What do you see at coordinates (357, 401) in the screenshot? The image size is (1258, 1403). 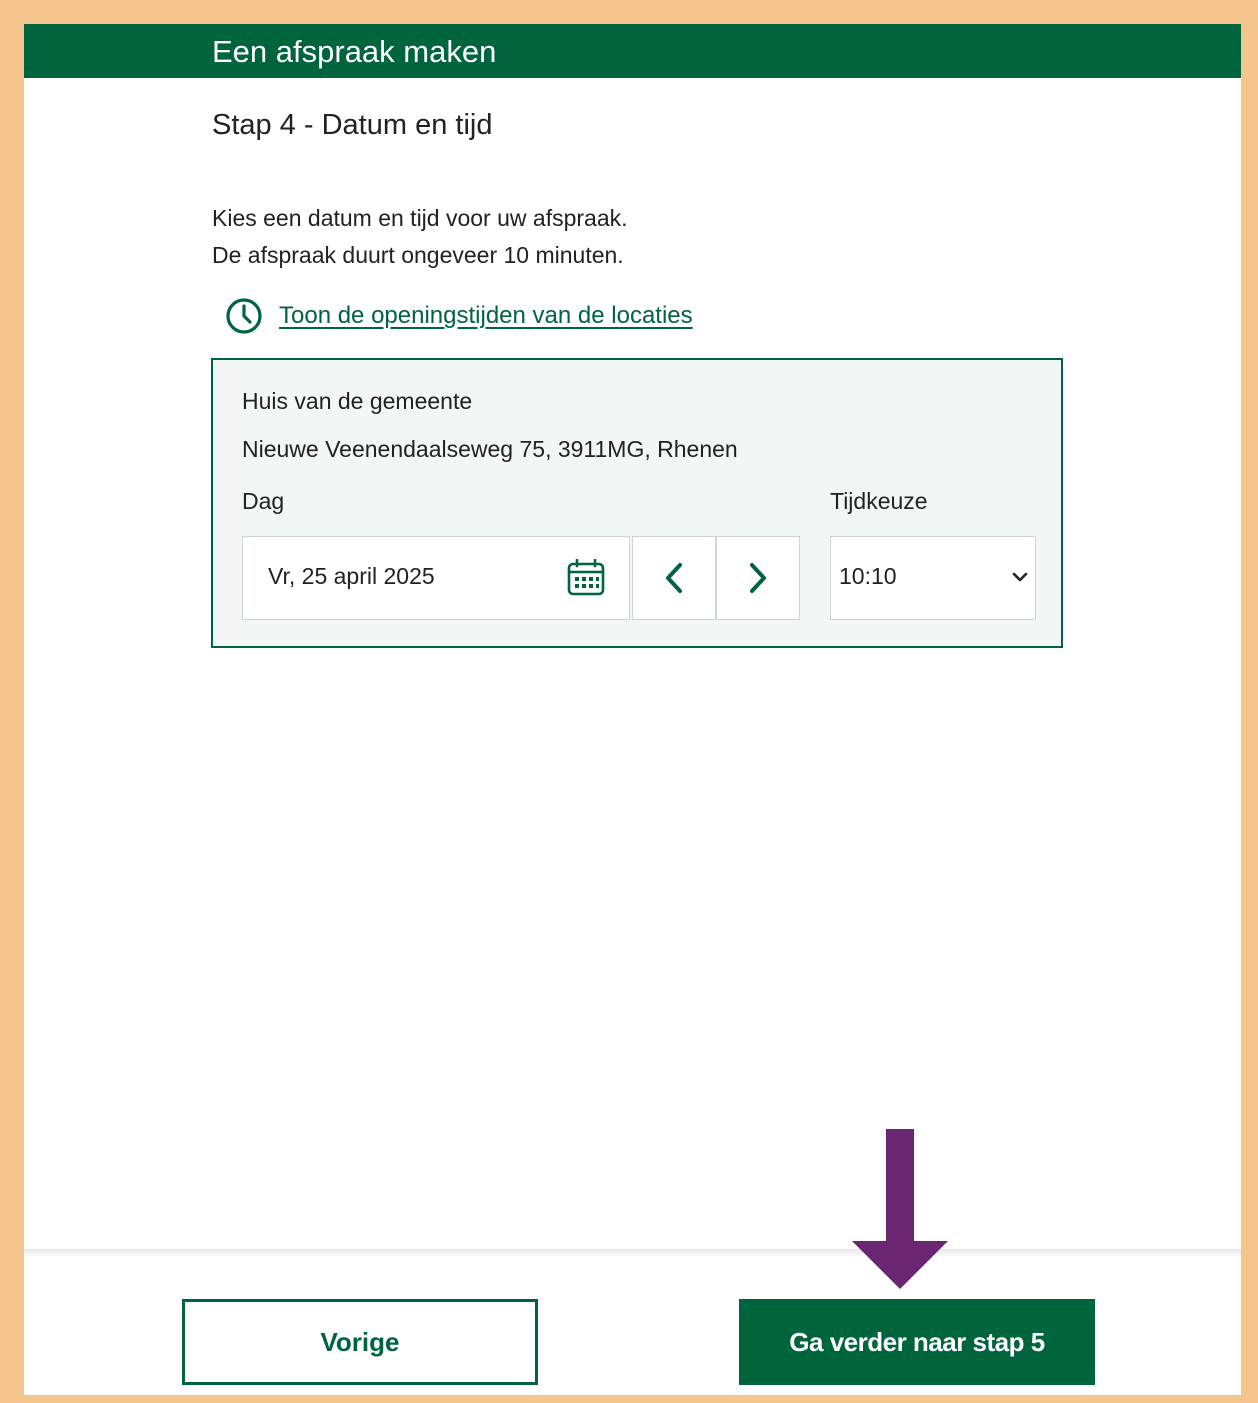 I see `location-name: Huis van de gemeente` at bounding box center [357, 401].